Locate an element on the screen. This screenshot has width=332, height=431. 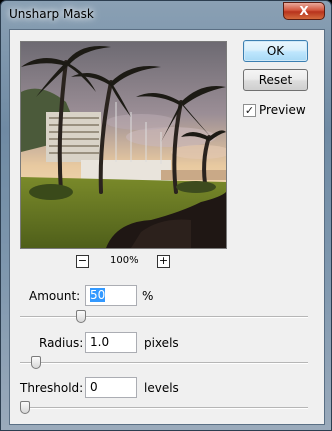
zoom-in-button: + is located at coordinates (163, 261).